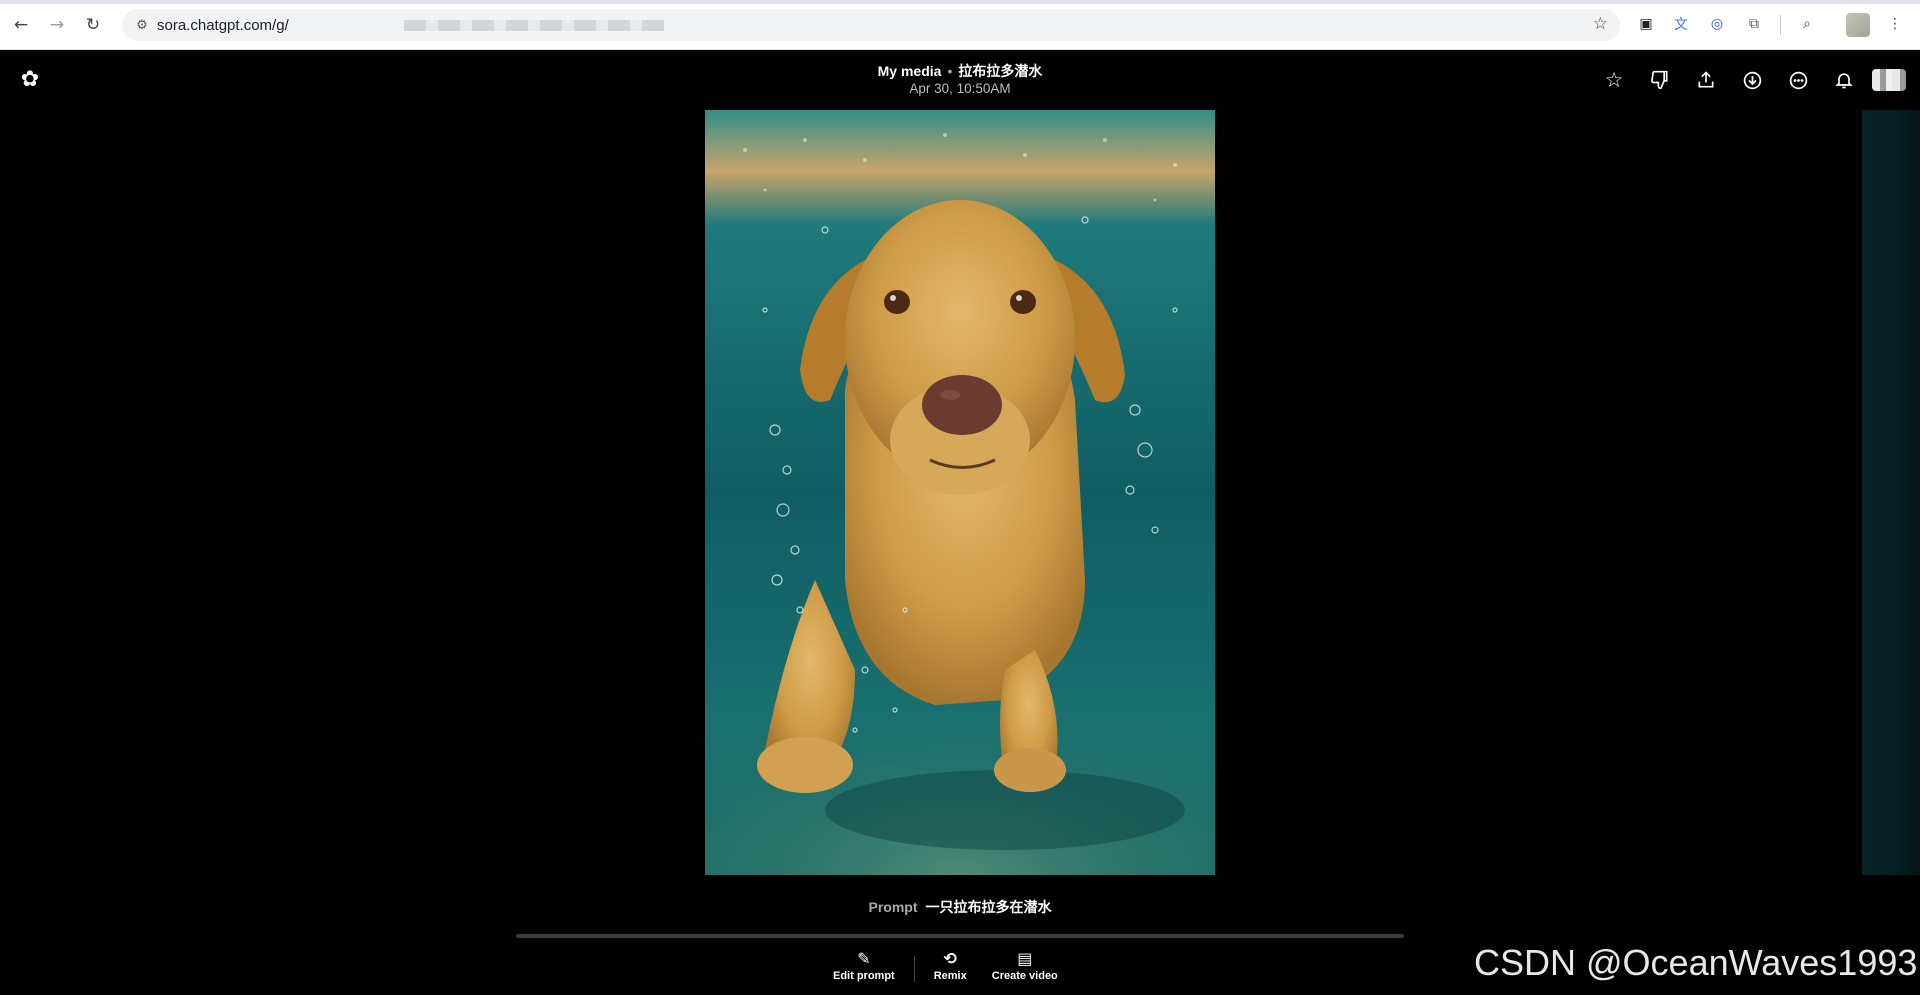  What do you see at coordinates (223, 25) in the screenshot?
I see `url-text: sora.chatgpt.com/g/` at bounding box center [223, 25].